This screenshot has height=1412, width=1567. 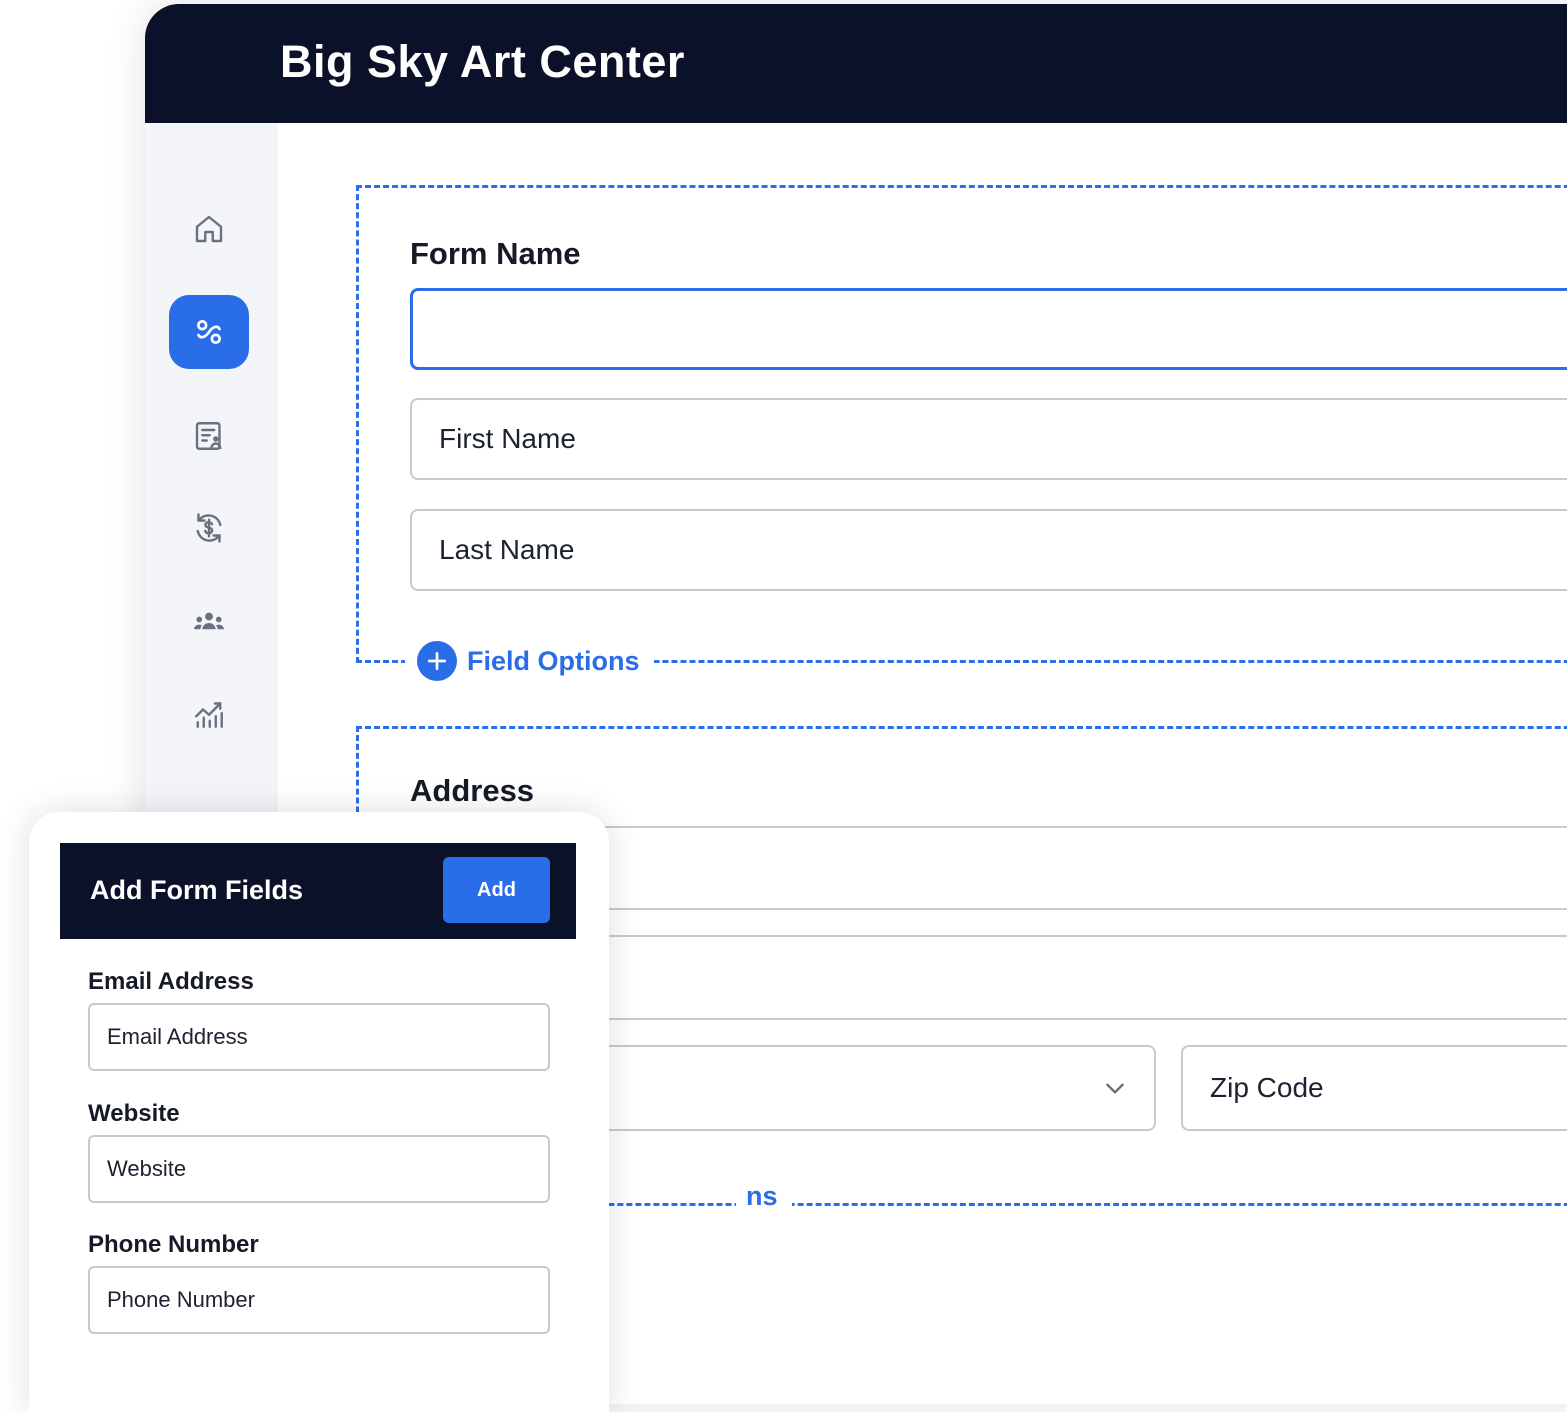 I want to click on panel-header: Add Form Fields Add, so click(x=318, y=891).